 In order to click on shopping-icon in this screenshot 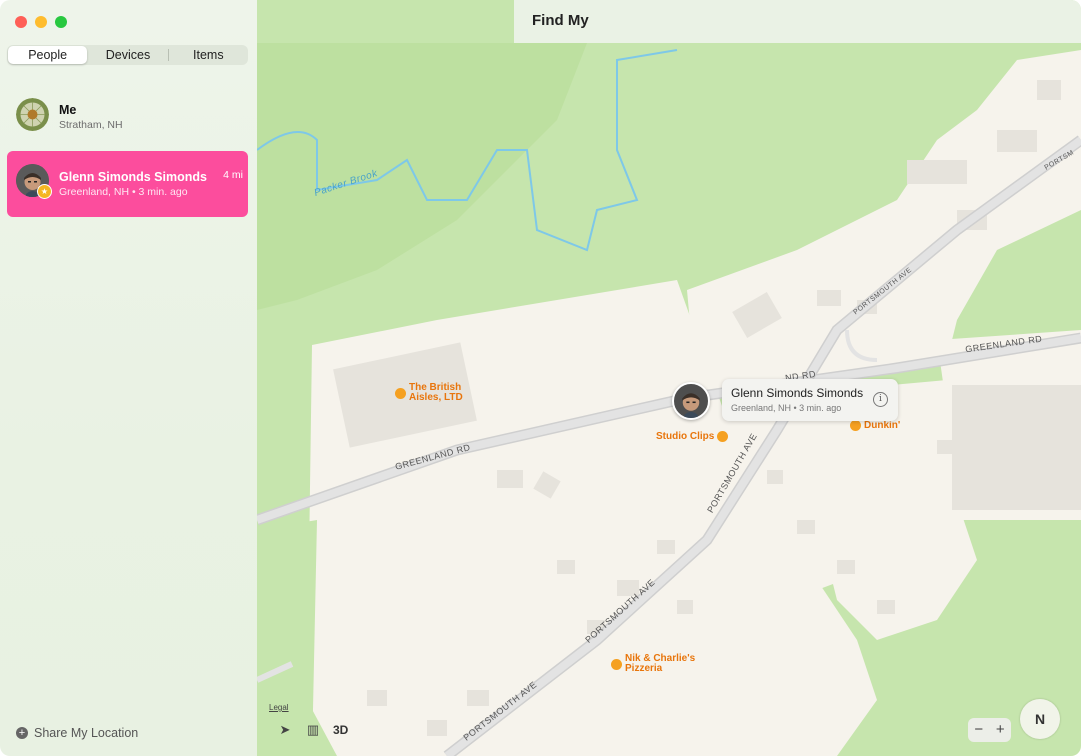, I will do `click(400, 393)`.